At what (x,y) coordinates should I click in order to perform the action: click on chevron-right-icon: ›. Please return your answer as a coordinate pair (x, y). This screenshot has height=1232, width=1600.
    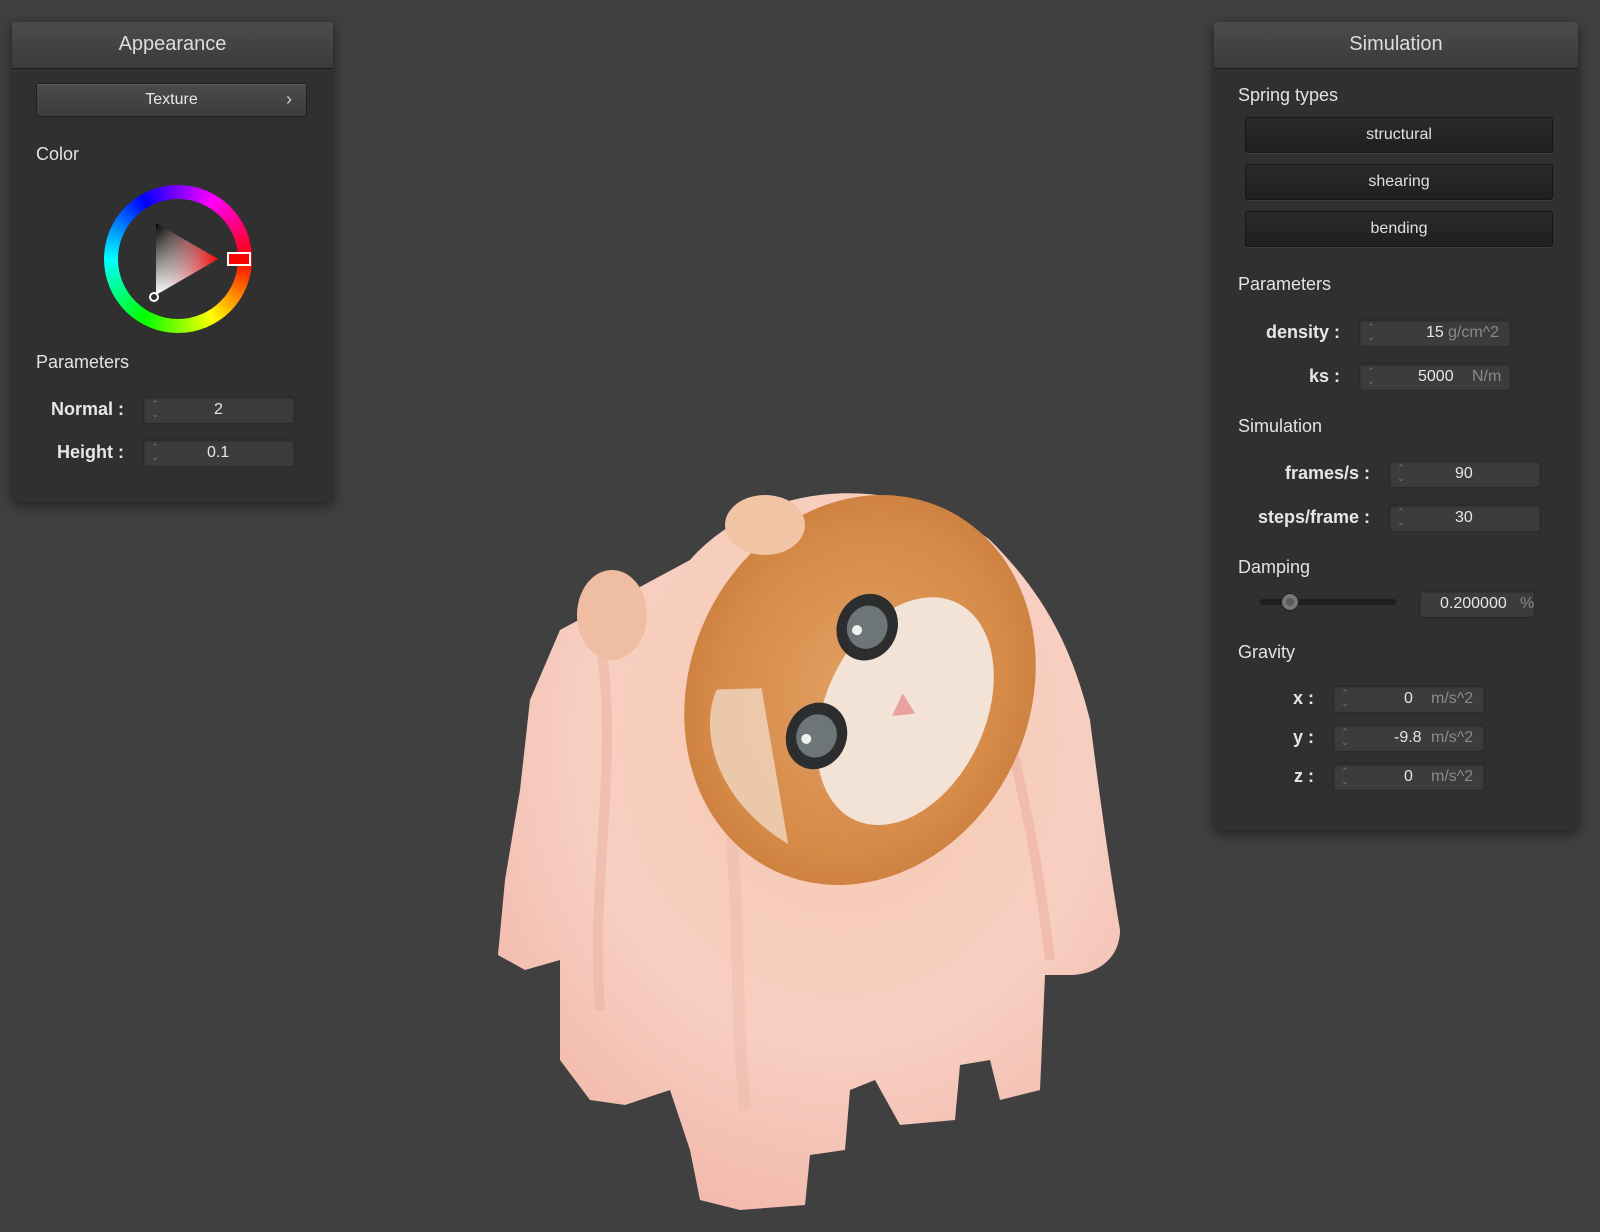
    Looking at the image, I should click on (289, 99).